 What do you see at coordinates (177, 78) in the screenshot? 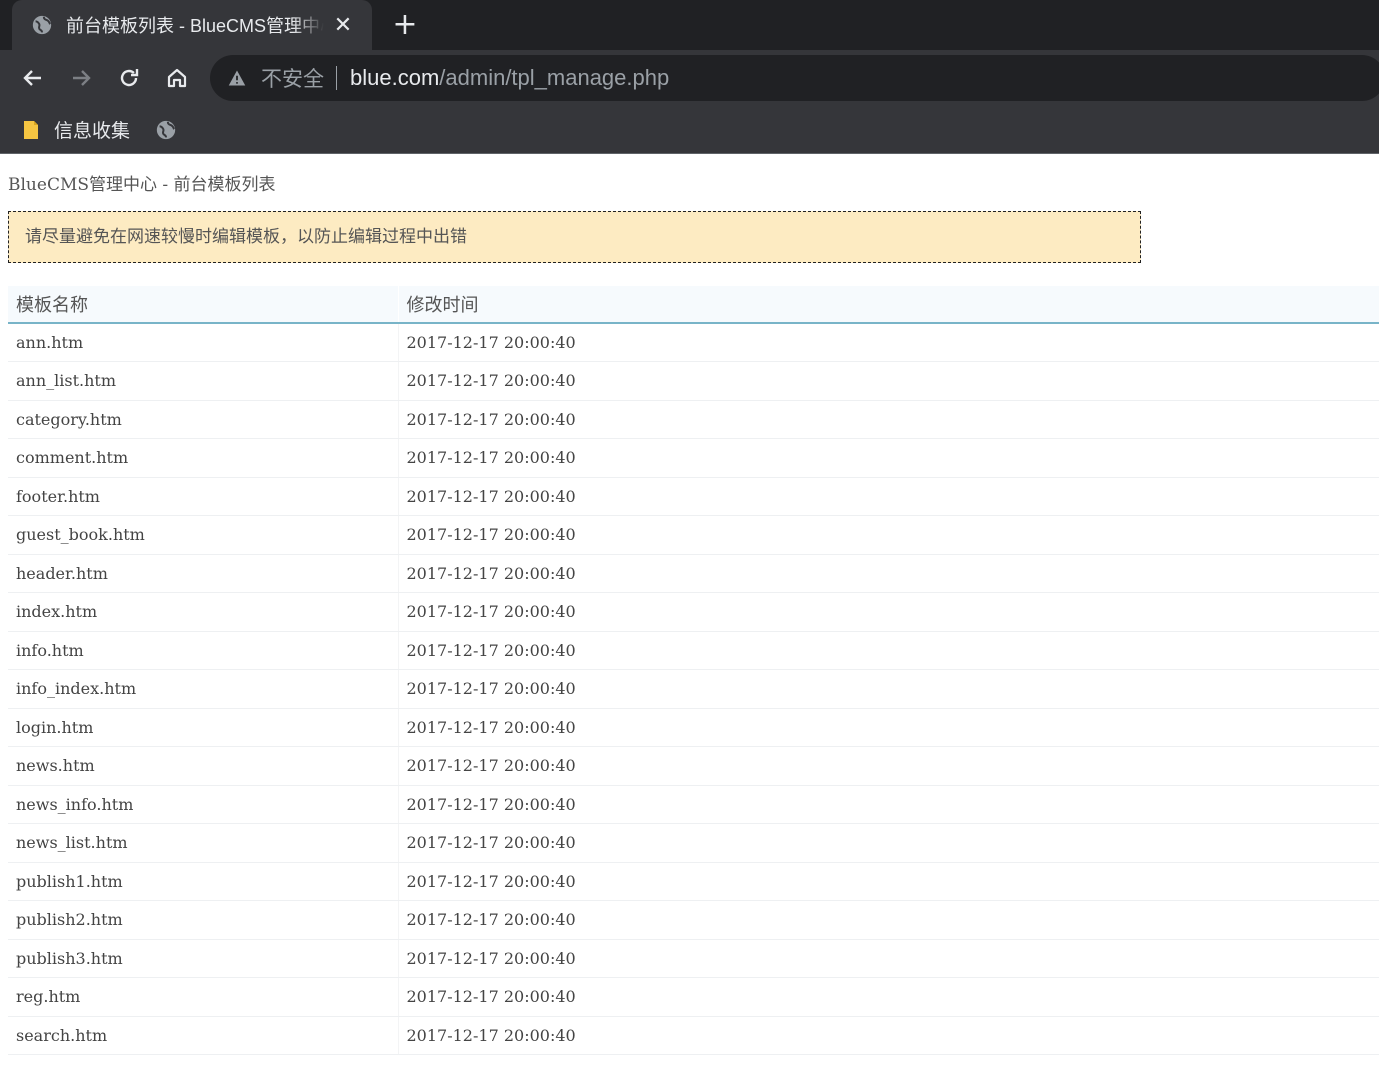
I see `home-icon` at bounding box center [177, 78].